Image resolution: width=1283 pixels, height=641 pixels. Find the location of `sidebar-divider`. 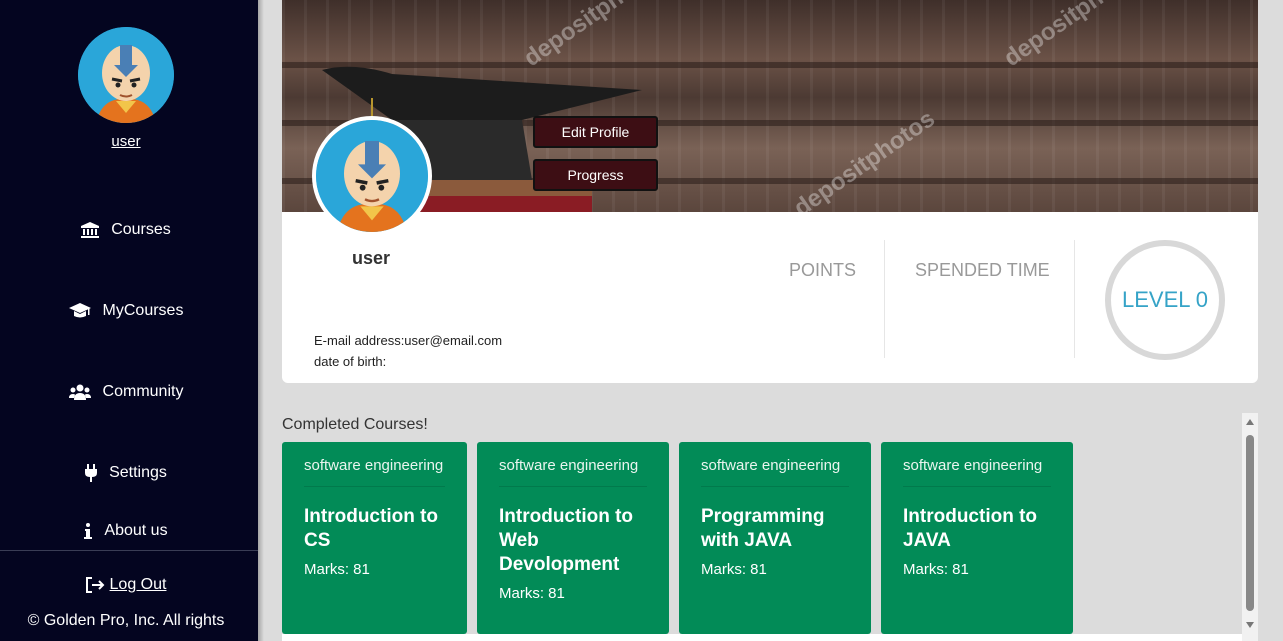

sidebar-divider is located at coordinates (129, 550).